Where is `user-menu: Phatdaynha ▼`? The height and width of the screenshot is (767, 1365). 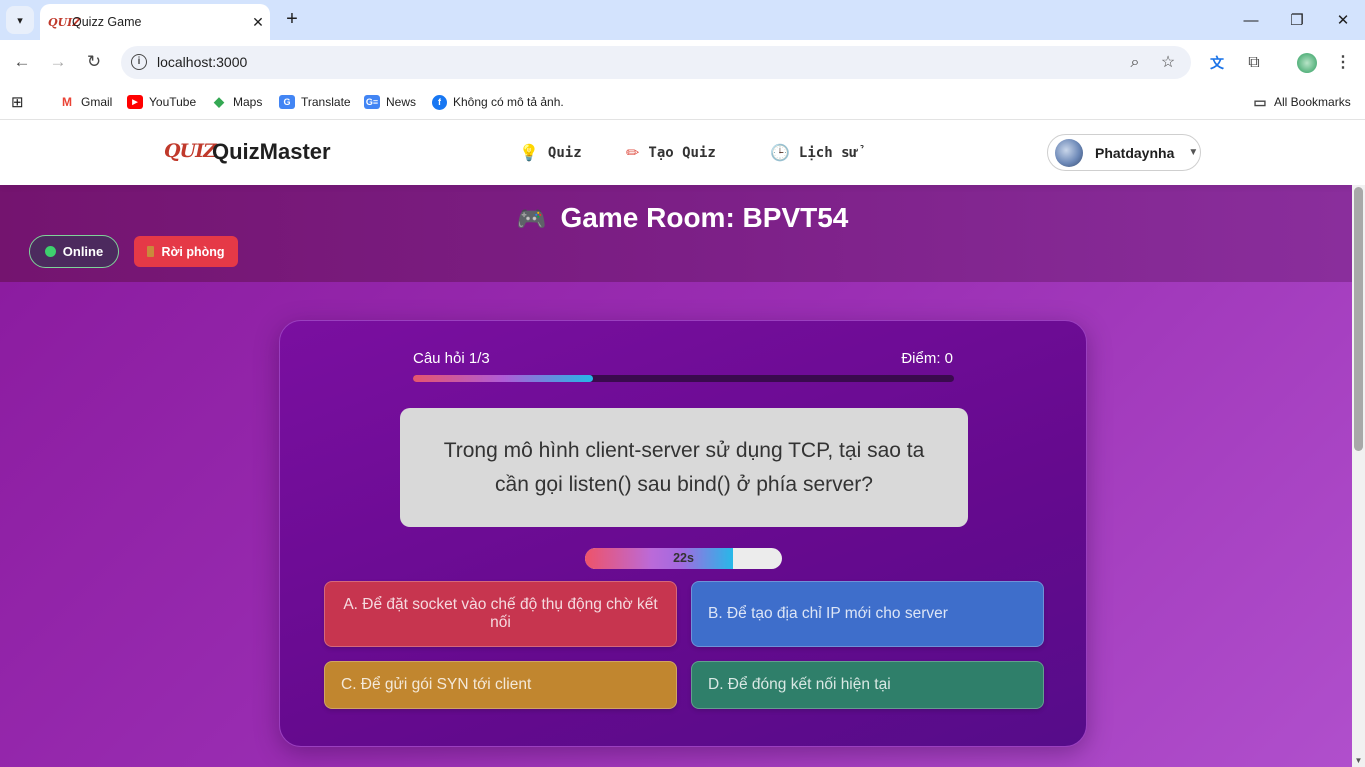
user-menu: Phatdaynha ▼ is located at coordinates (1124, 152).